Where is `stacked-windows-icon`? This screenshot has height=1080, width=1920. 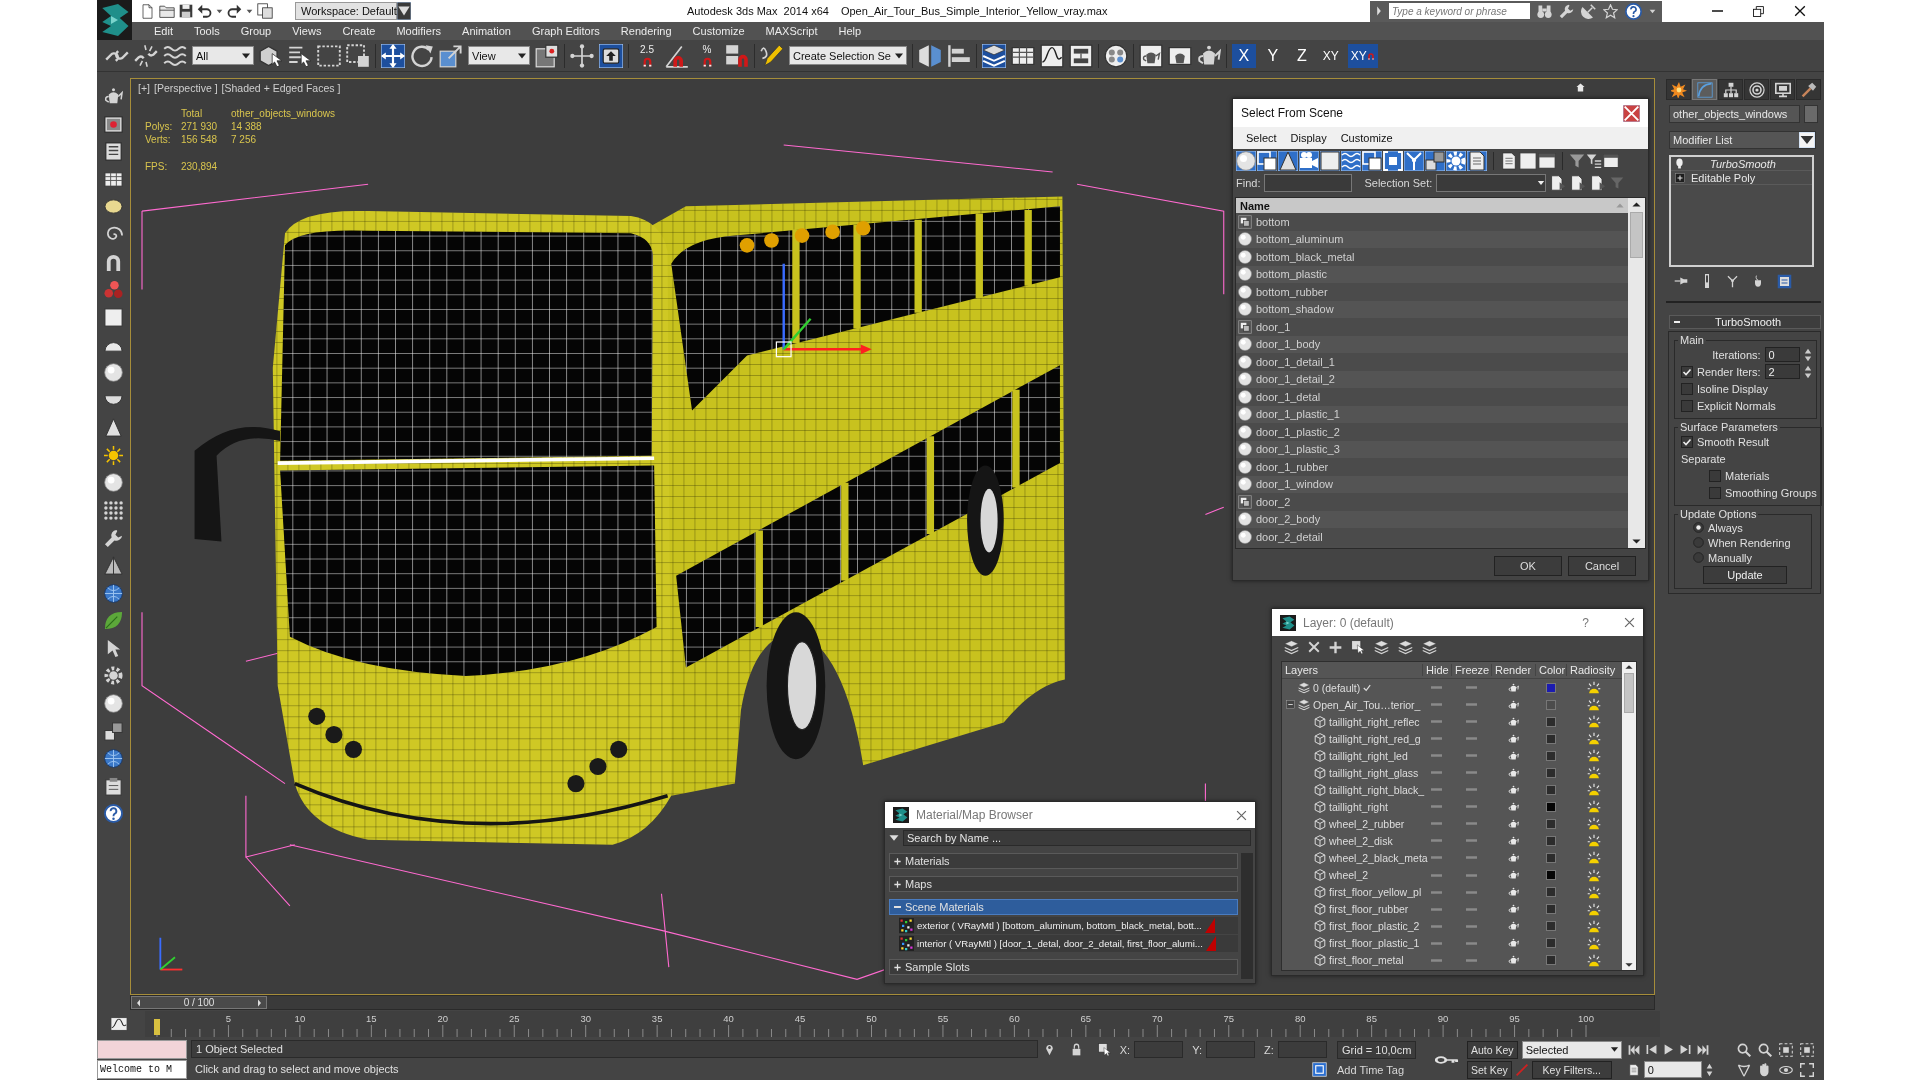 stacked-windows-icon is located at coordinates (265, 11).